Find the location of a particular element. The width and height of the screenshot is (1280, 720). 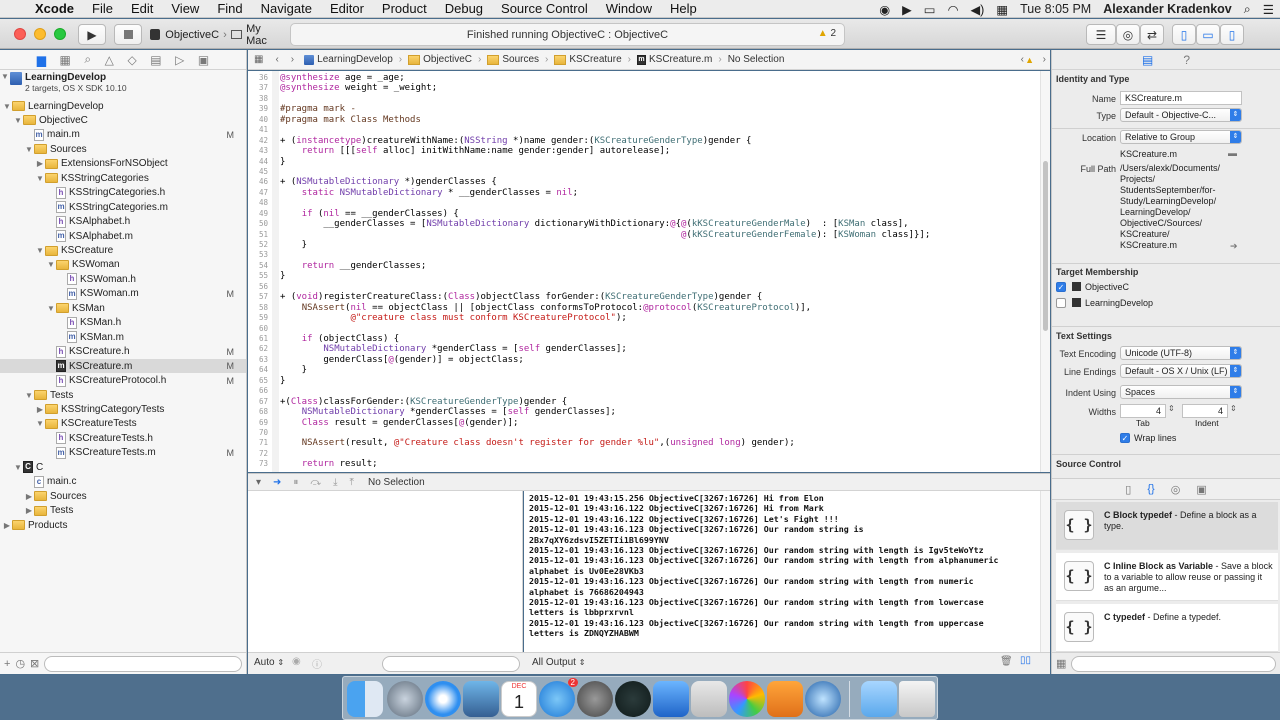

record-icon: ◉ is located at coordinates (884, 9).